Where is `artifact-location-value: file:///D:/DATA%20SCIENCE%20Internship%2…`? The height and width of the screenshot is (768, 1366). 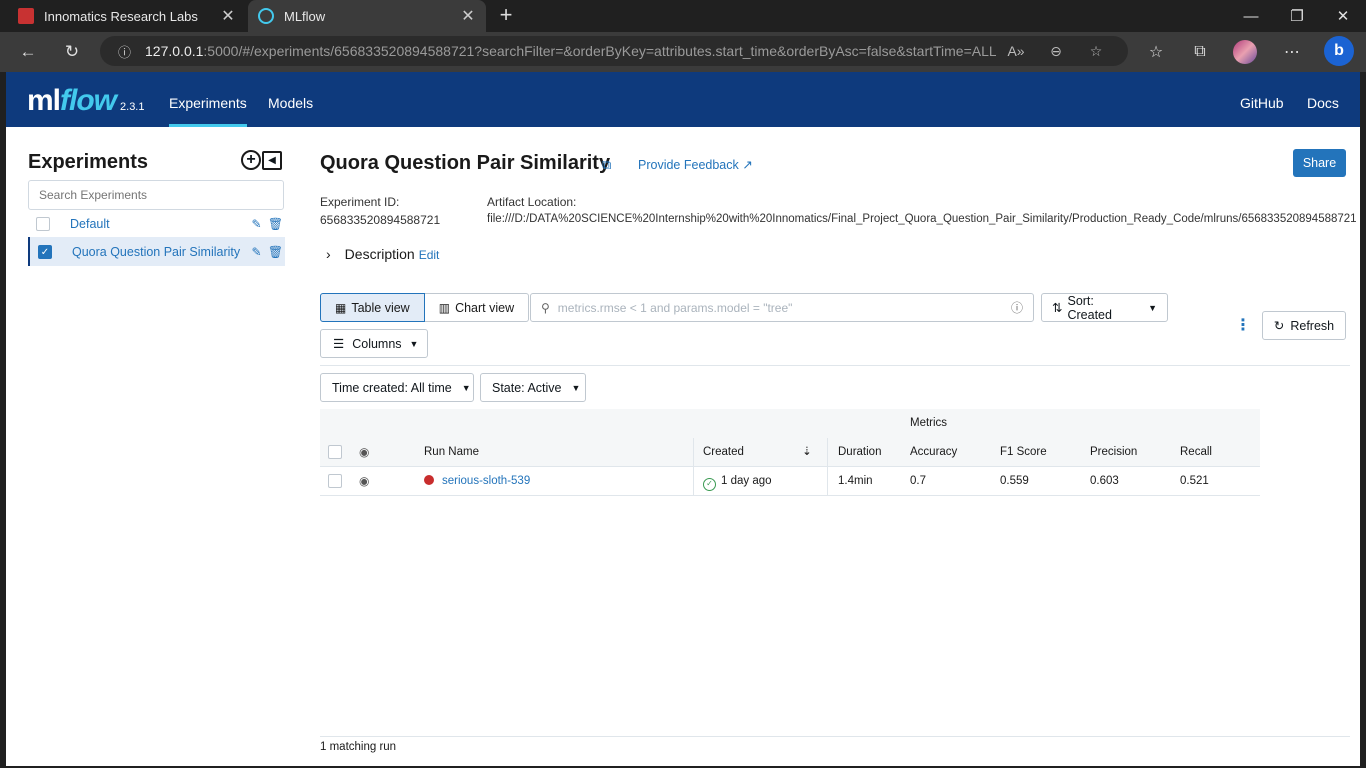 artifact-location-value: file:///D:/DATA%20SCIENCE%20Internship%2… is located at coordinates (922, 219).